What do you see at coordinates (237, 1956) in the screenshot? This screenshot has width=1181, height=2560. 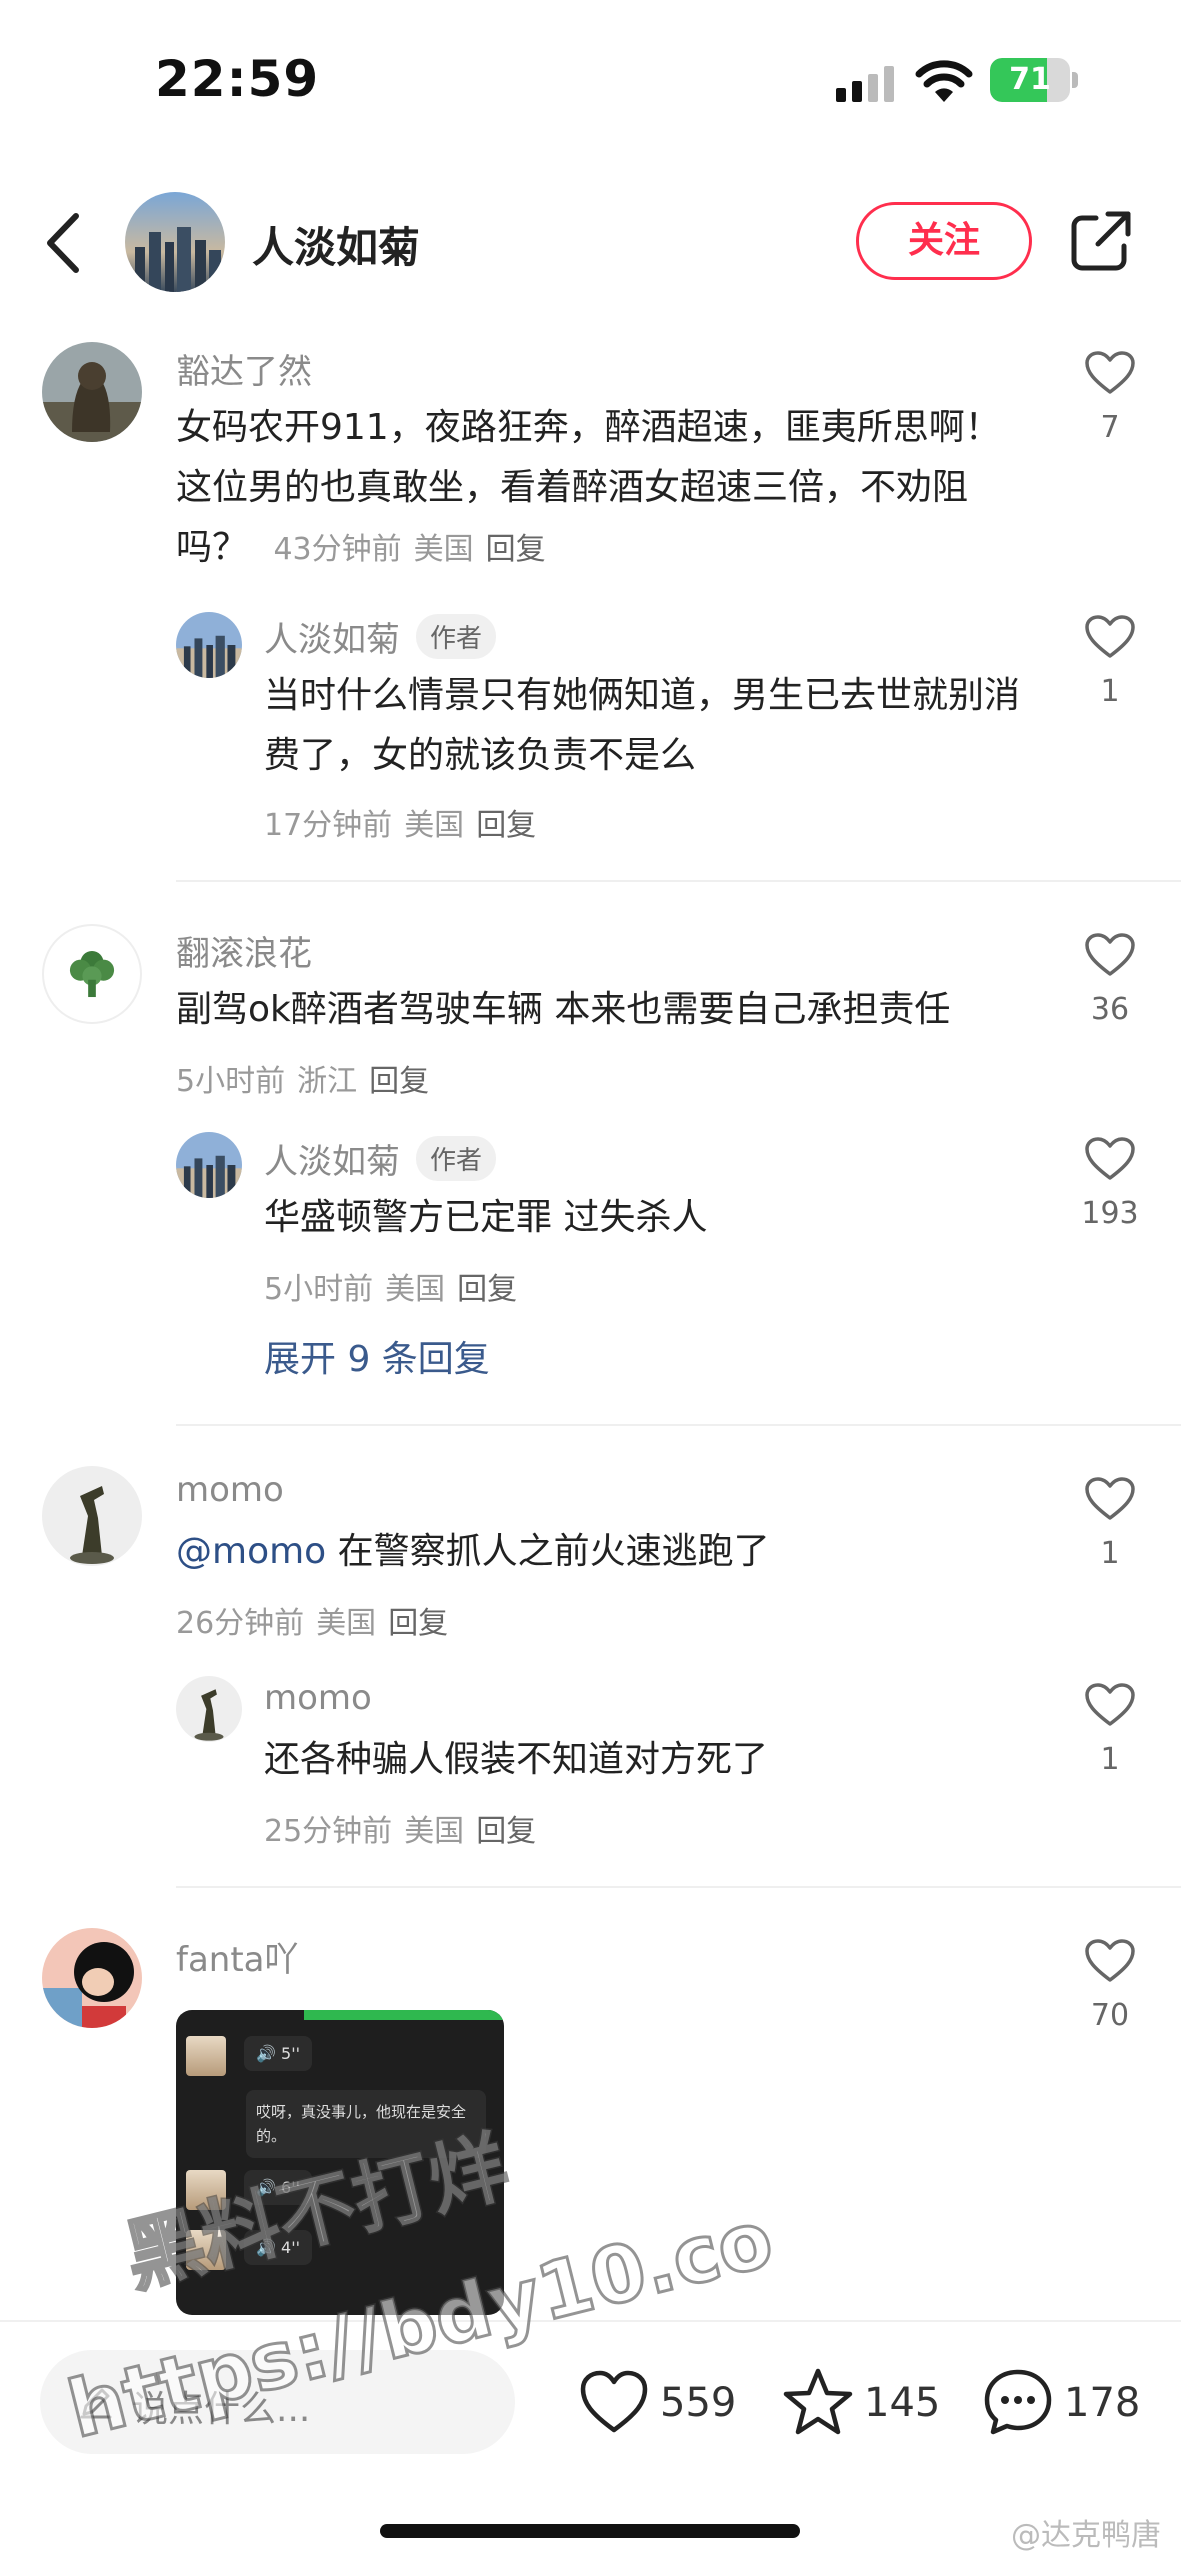 I see `comment-username: fanta吖` at bounding box center [237, 1956].